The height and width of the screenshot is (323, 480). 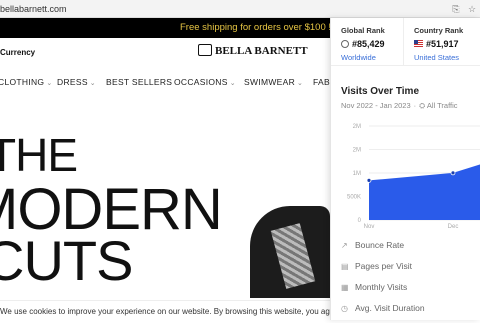 I want to click on bounce-rate-icon: ↗, so click(x=344, y=245).